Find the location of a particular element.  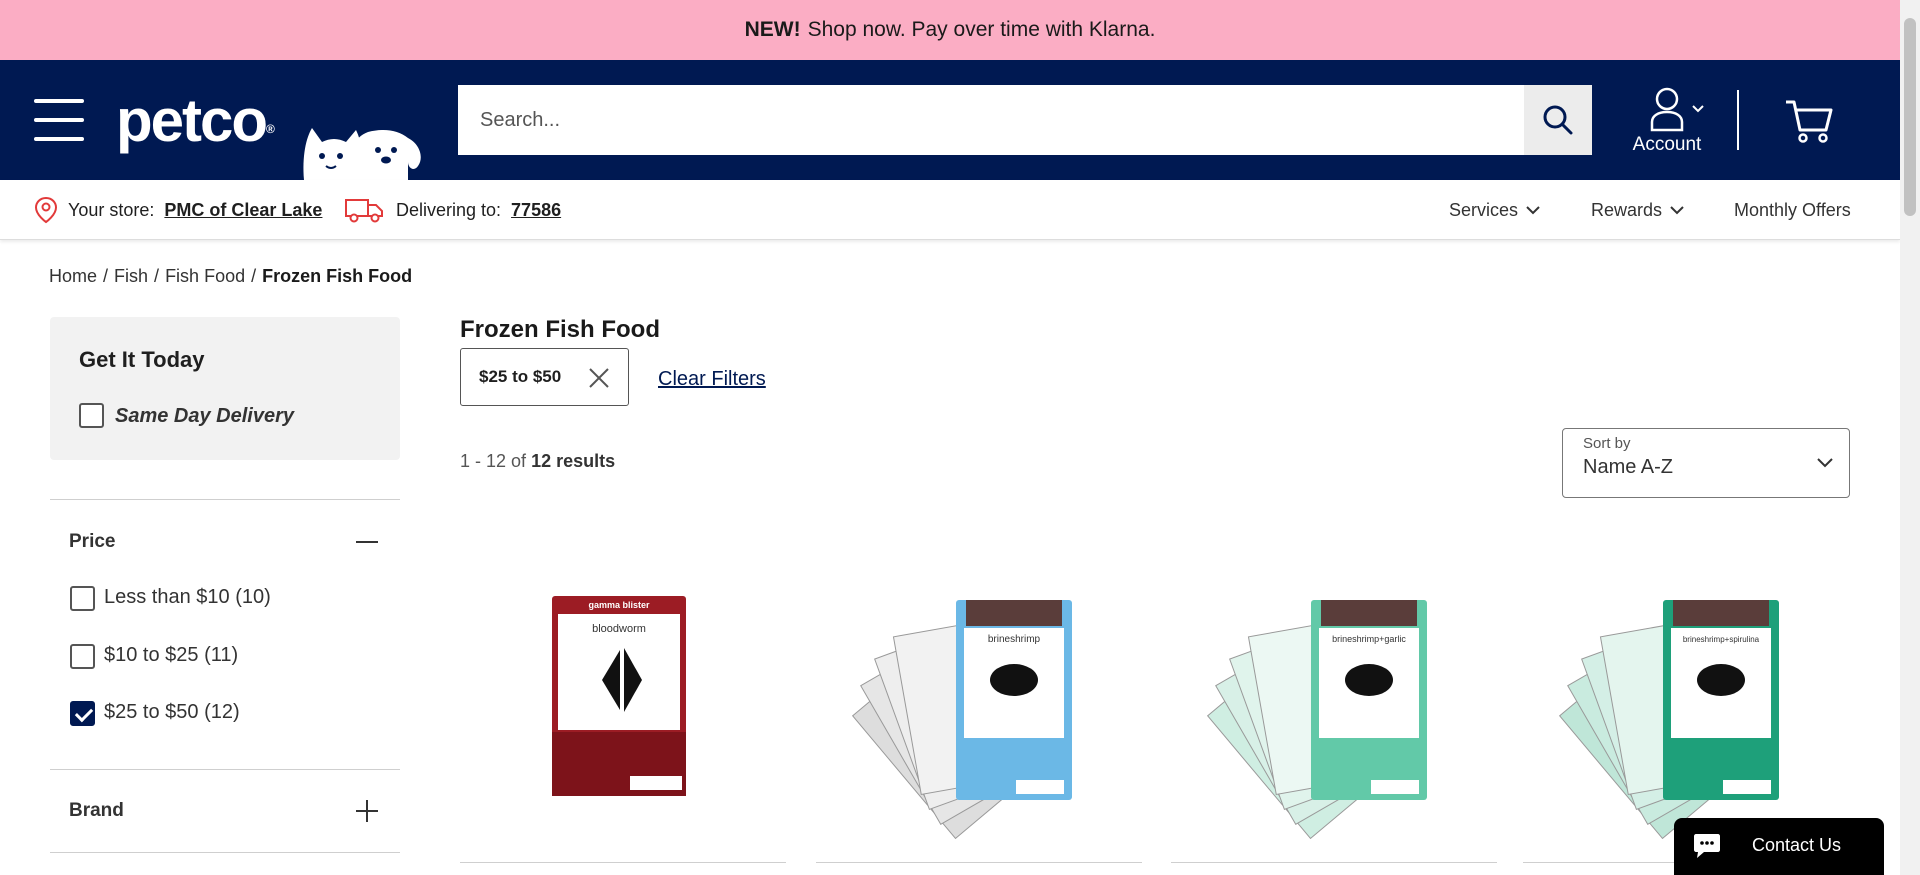

user-icon is located at coordinates (1677, 109).